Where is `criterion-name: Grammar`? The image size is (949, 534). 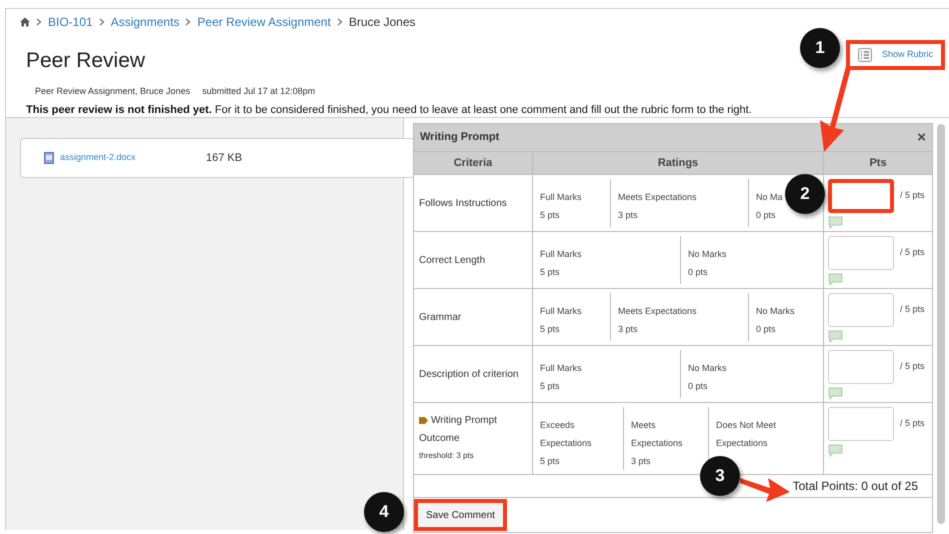 criterion-name: Grammar is located at coordinates (440, 317).